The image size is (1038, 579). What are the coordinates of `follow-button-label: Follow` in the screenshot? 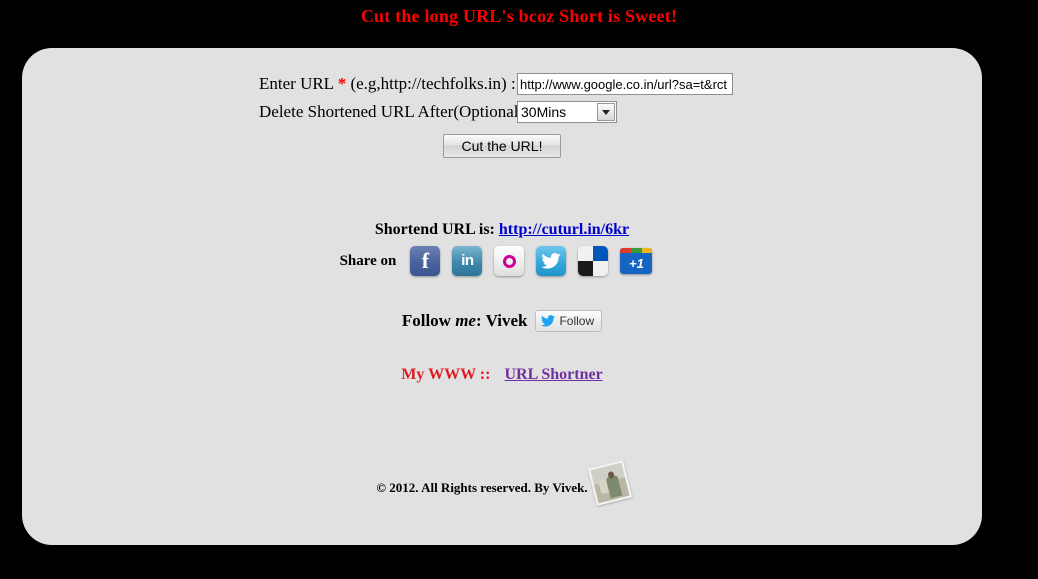 It's located at (577, 321).